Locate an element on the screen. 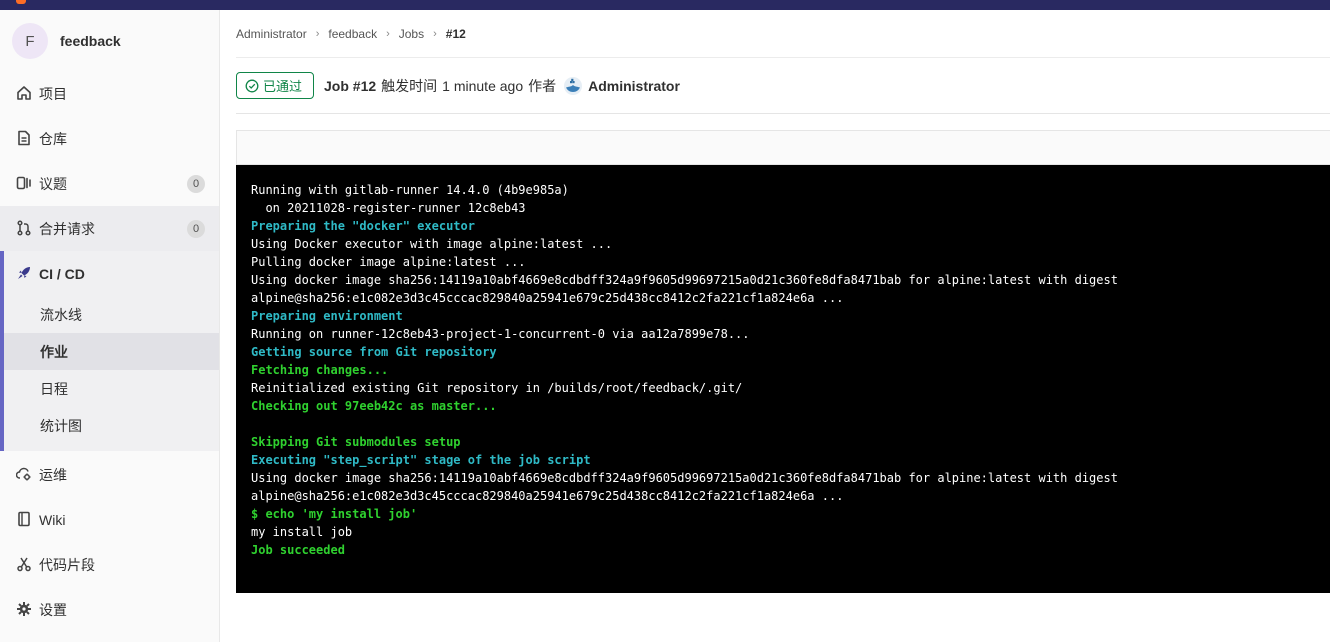  sidebar-item-merge-requests: 合并请求 0 is located at coordinates (109, 228).